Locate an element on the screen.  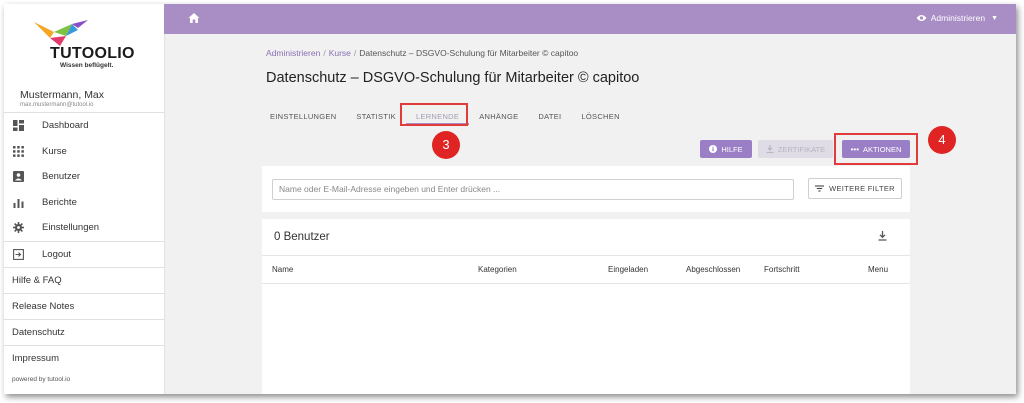
eye-icon is located at coordinates (921, 18).